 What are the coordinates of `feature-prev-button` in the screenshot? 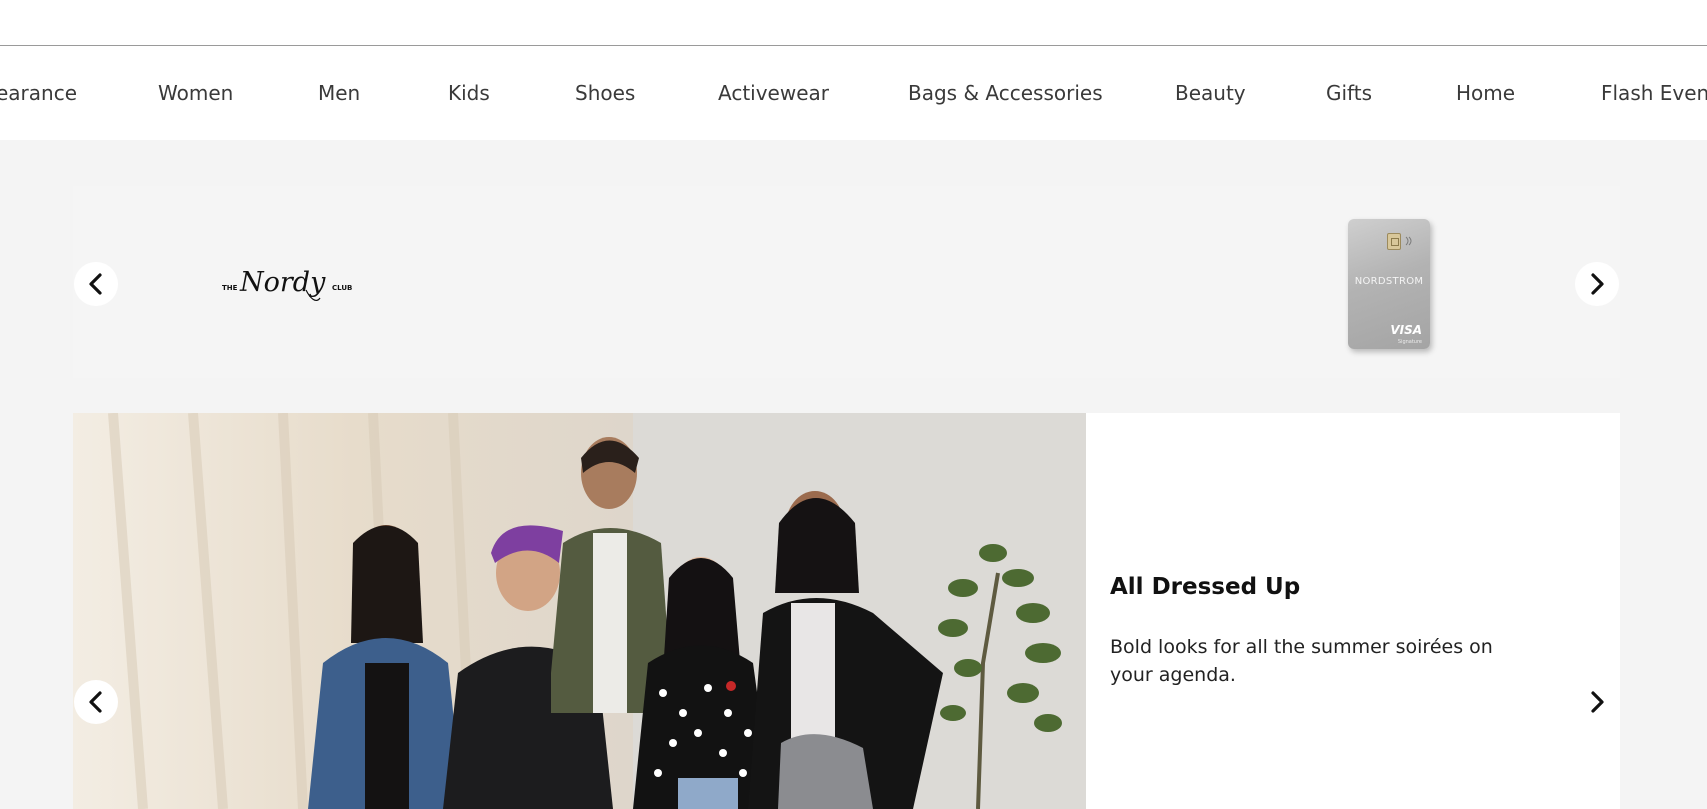 It's located at (96, 702).